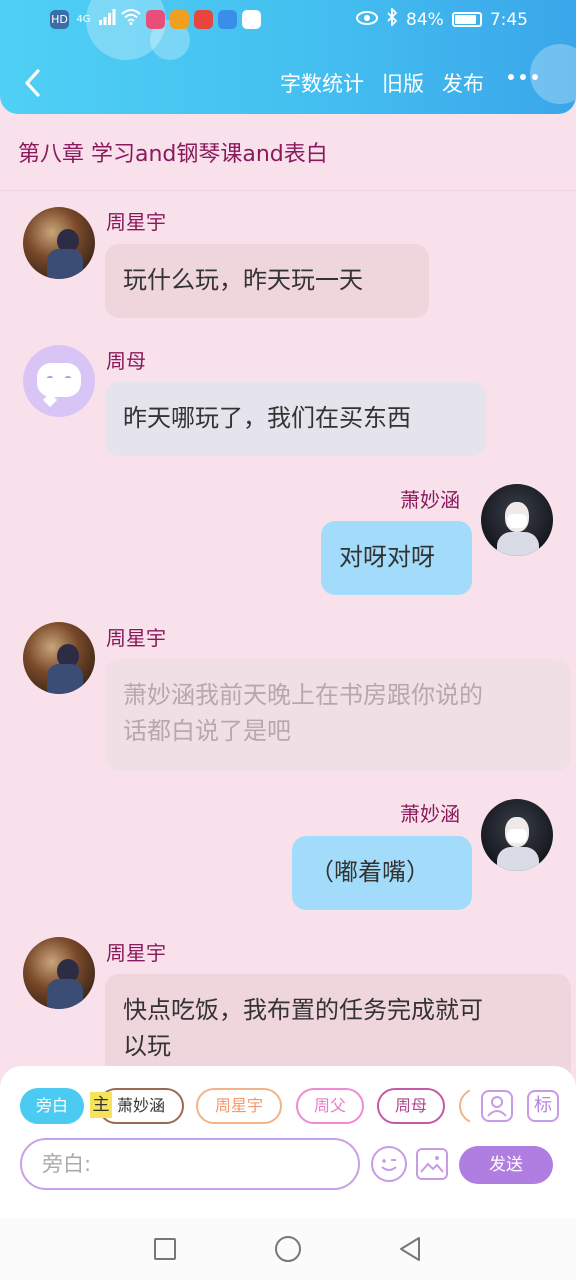  What do you see at coordinates (322, 83) in the screenshot?
I see `word-count-button: 字数统计` at bounding box center [322, 83].